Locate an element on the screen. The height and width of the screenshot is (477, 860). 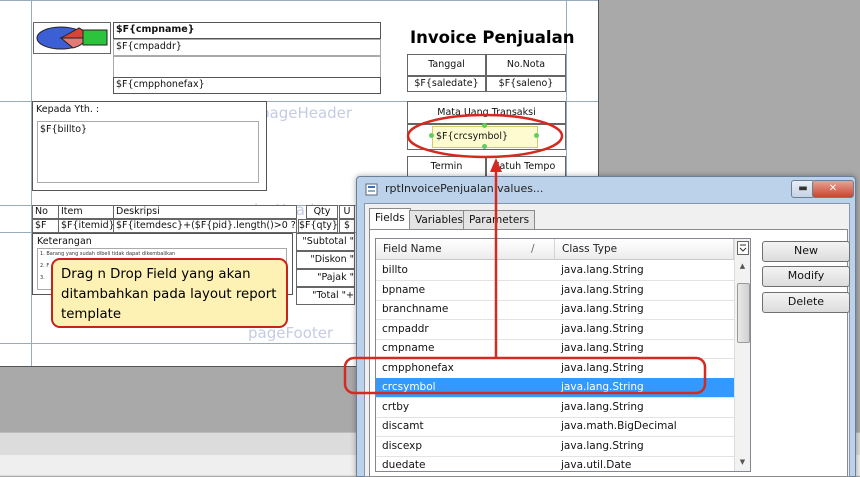
highlight-ellipse-target is located at coordinates (485, 136).